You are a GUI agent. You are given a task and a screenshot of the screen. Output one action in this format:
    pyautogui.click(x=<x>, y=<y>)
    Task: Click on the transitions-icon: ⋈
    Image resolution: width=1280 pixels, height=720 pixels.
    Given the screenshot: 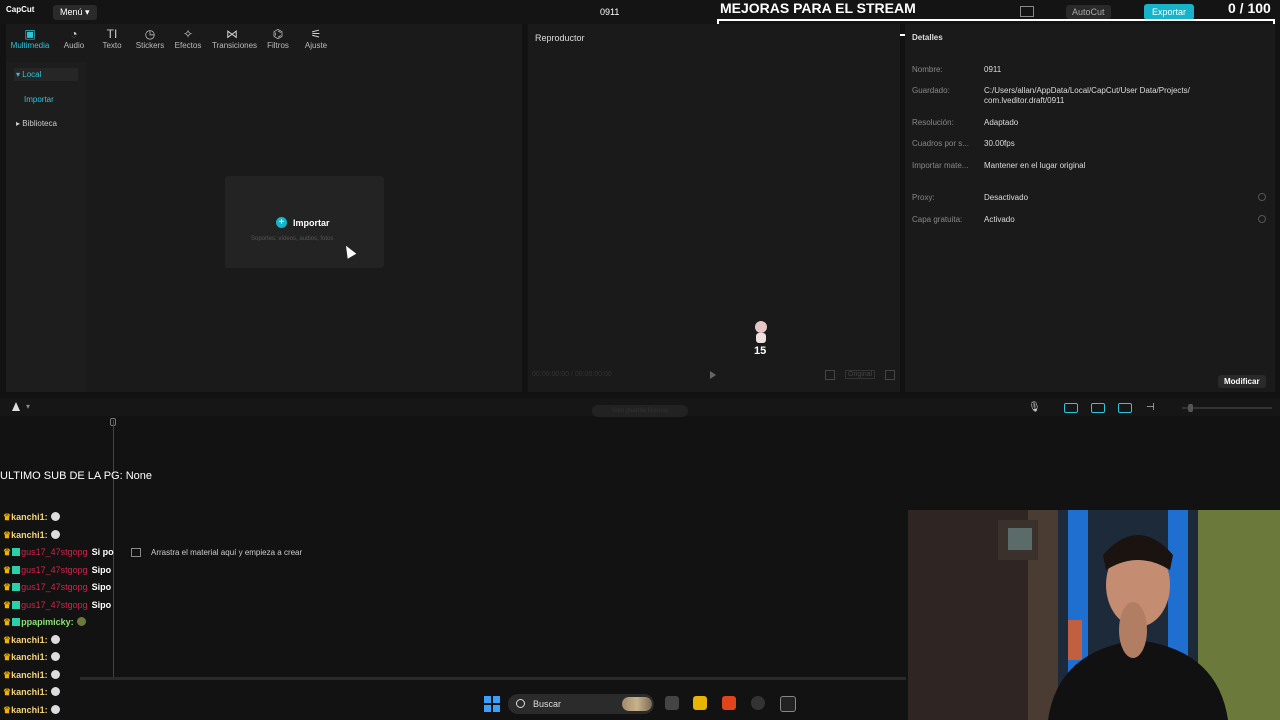 What is the action you would take?
    pyautogui.click(x=232, y=34)
    